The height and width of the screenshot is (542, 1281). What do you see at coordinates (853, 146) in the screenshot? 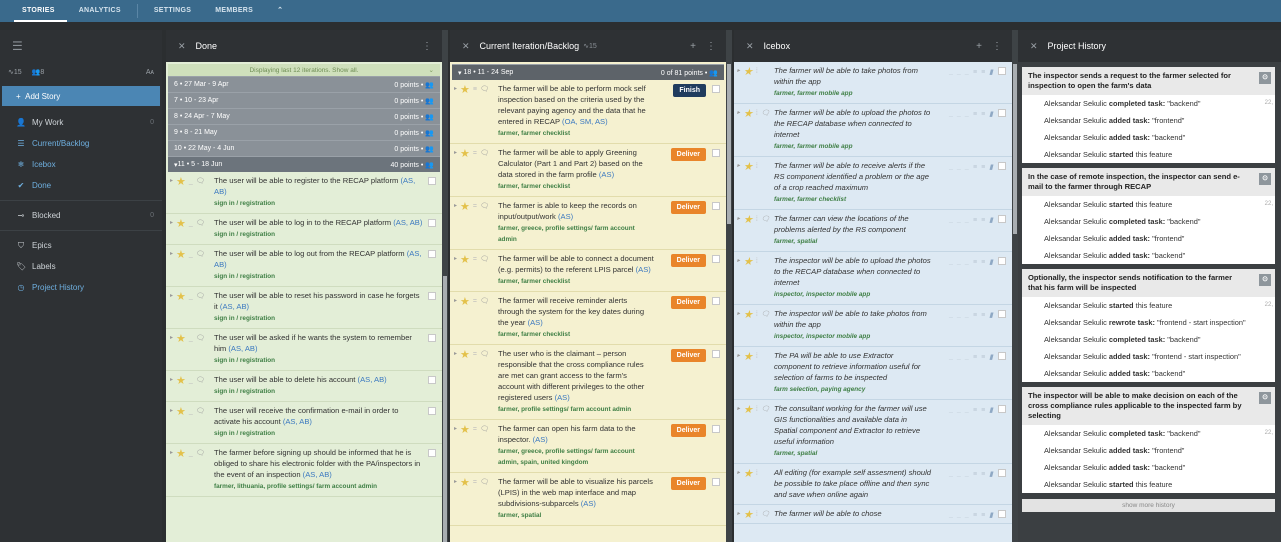
I see `story-labels: farmer, farmer mobile app` at bounding box center [853, 146].